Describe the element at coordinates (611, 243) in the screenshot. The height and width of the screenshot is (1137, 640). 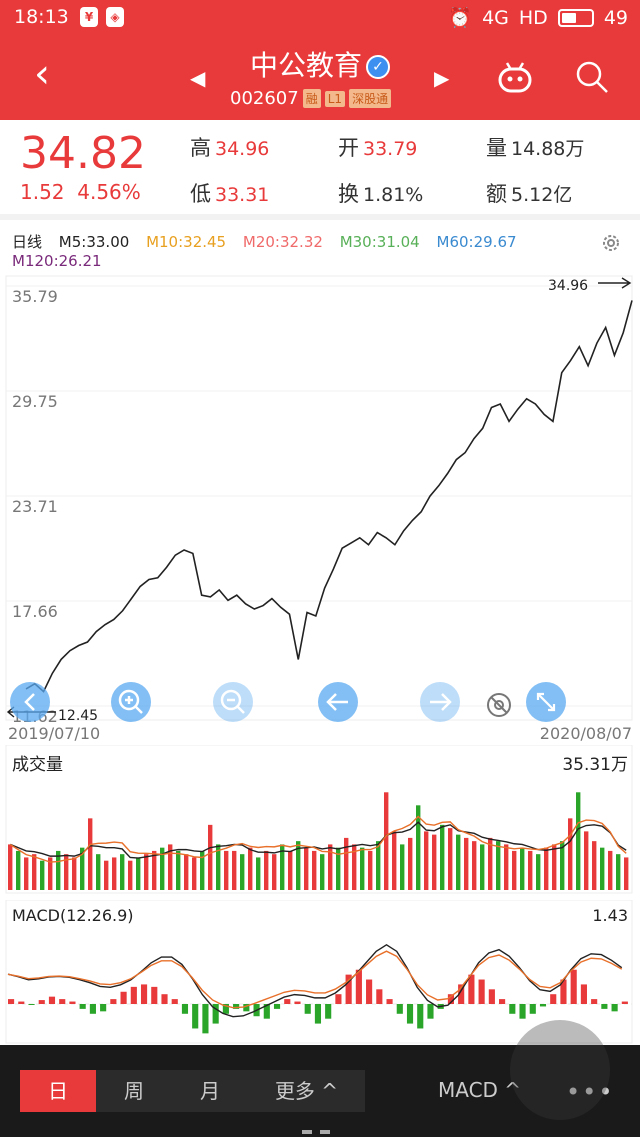
I see `gear-icon` at that location.